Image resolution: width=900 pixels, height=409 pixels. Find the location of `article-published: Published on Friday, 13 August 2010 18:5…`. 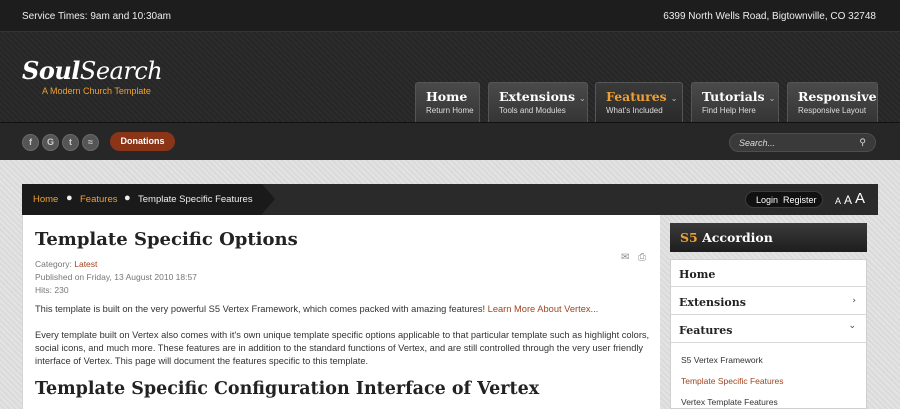

article-published: Published on Friday, 13 August 2010 18:5… is located at coordinates (116, 277).